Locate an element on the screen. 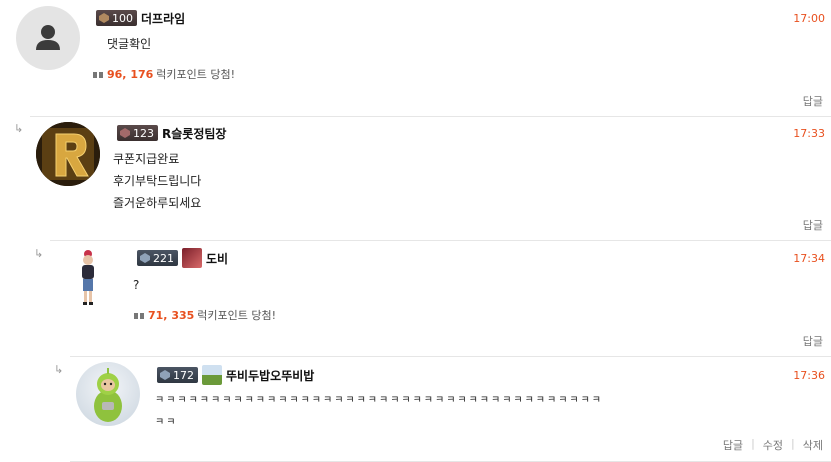 This screenshot has height=462, width=831. edit-button: 수정 is located at coordinates (773, 445).